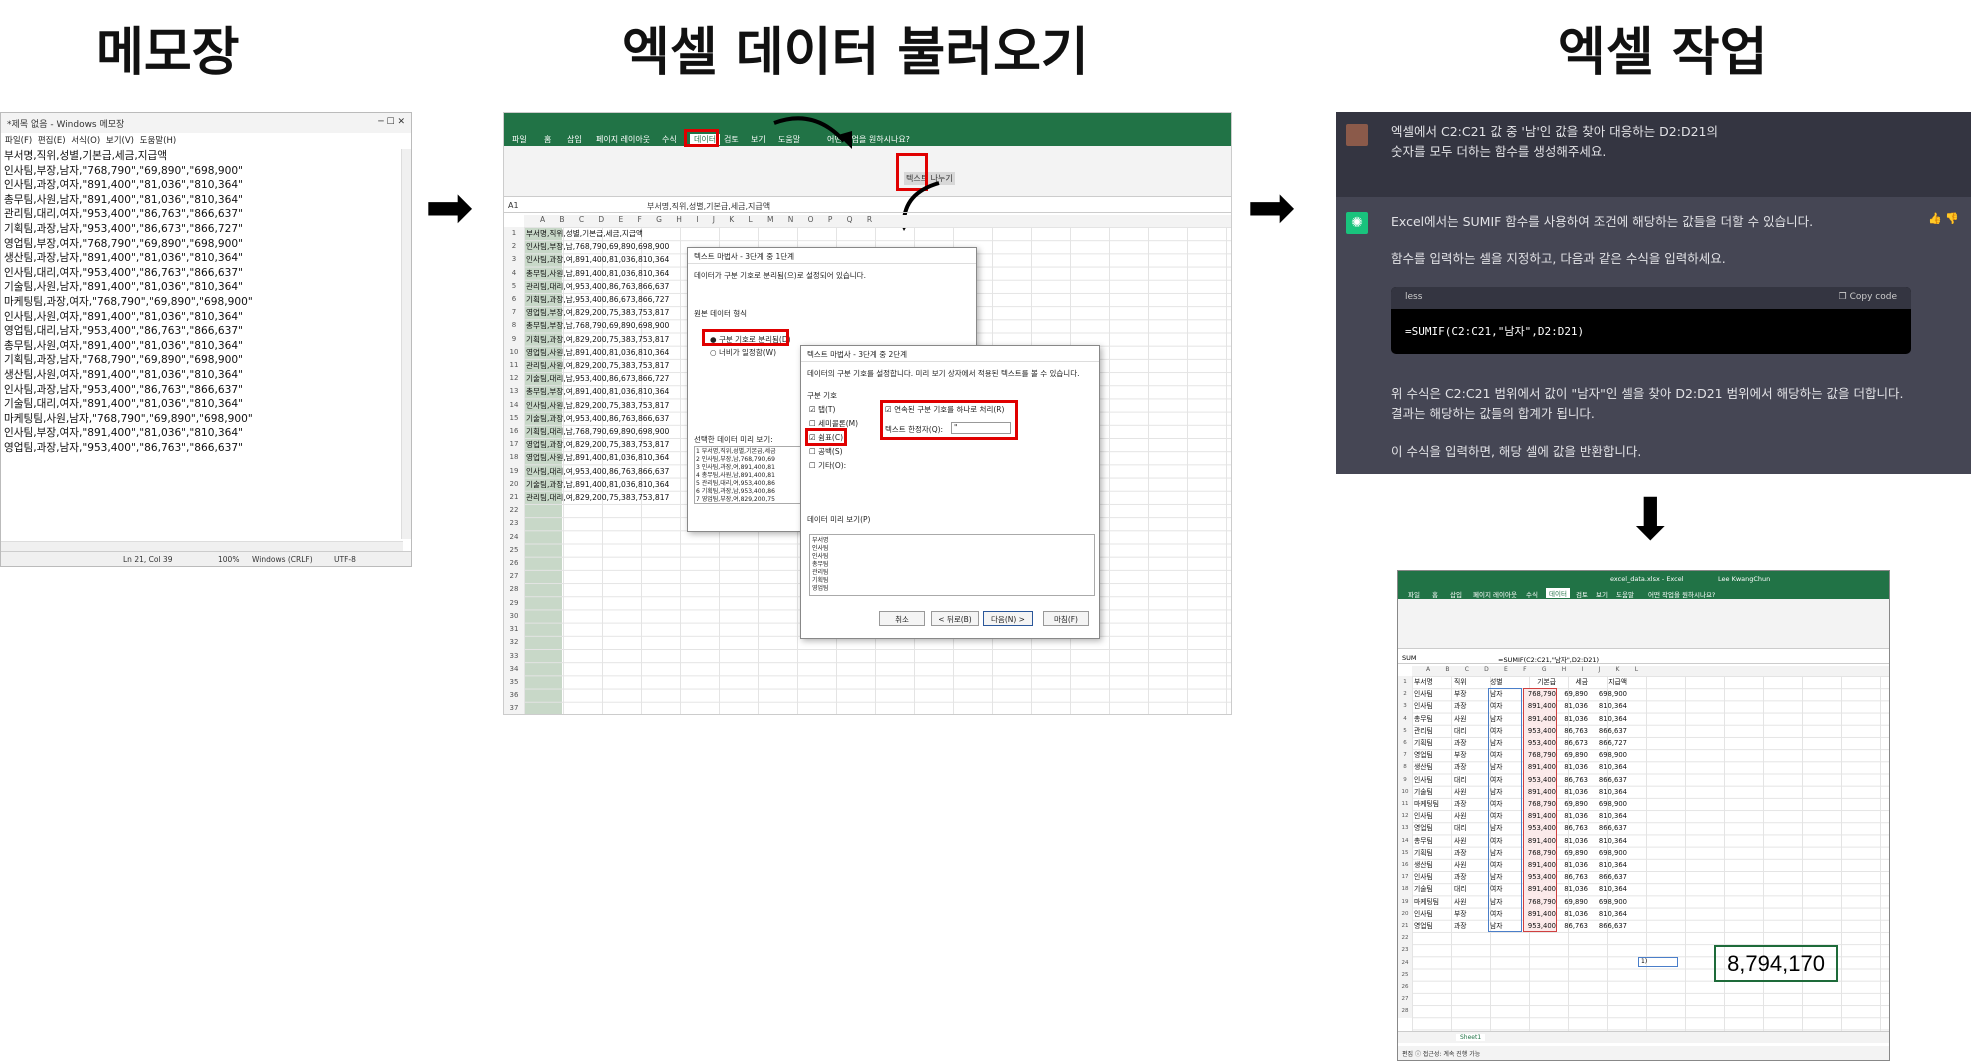 Image resolution: width=1971 pixels, height=1061 pixels. What do you see at coordinates (669, 139) in the screenshot?
I see `tab-formulas: 수식` at bounding box center [669, 139].